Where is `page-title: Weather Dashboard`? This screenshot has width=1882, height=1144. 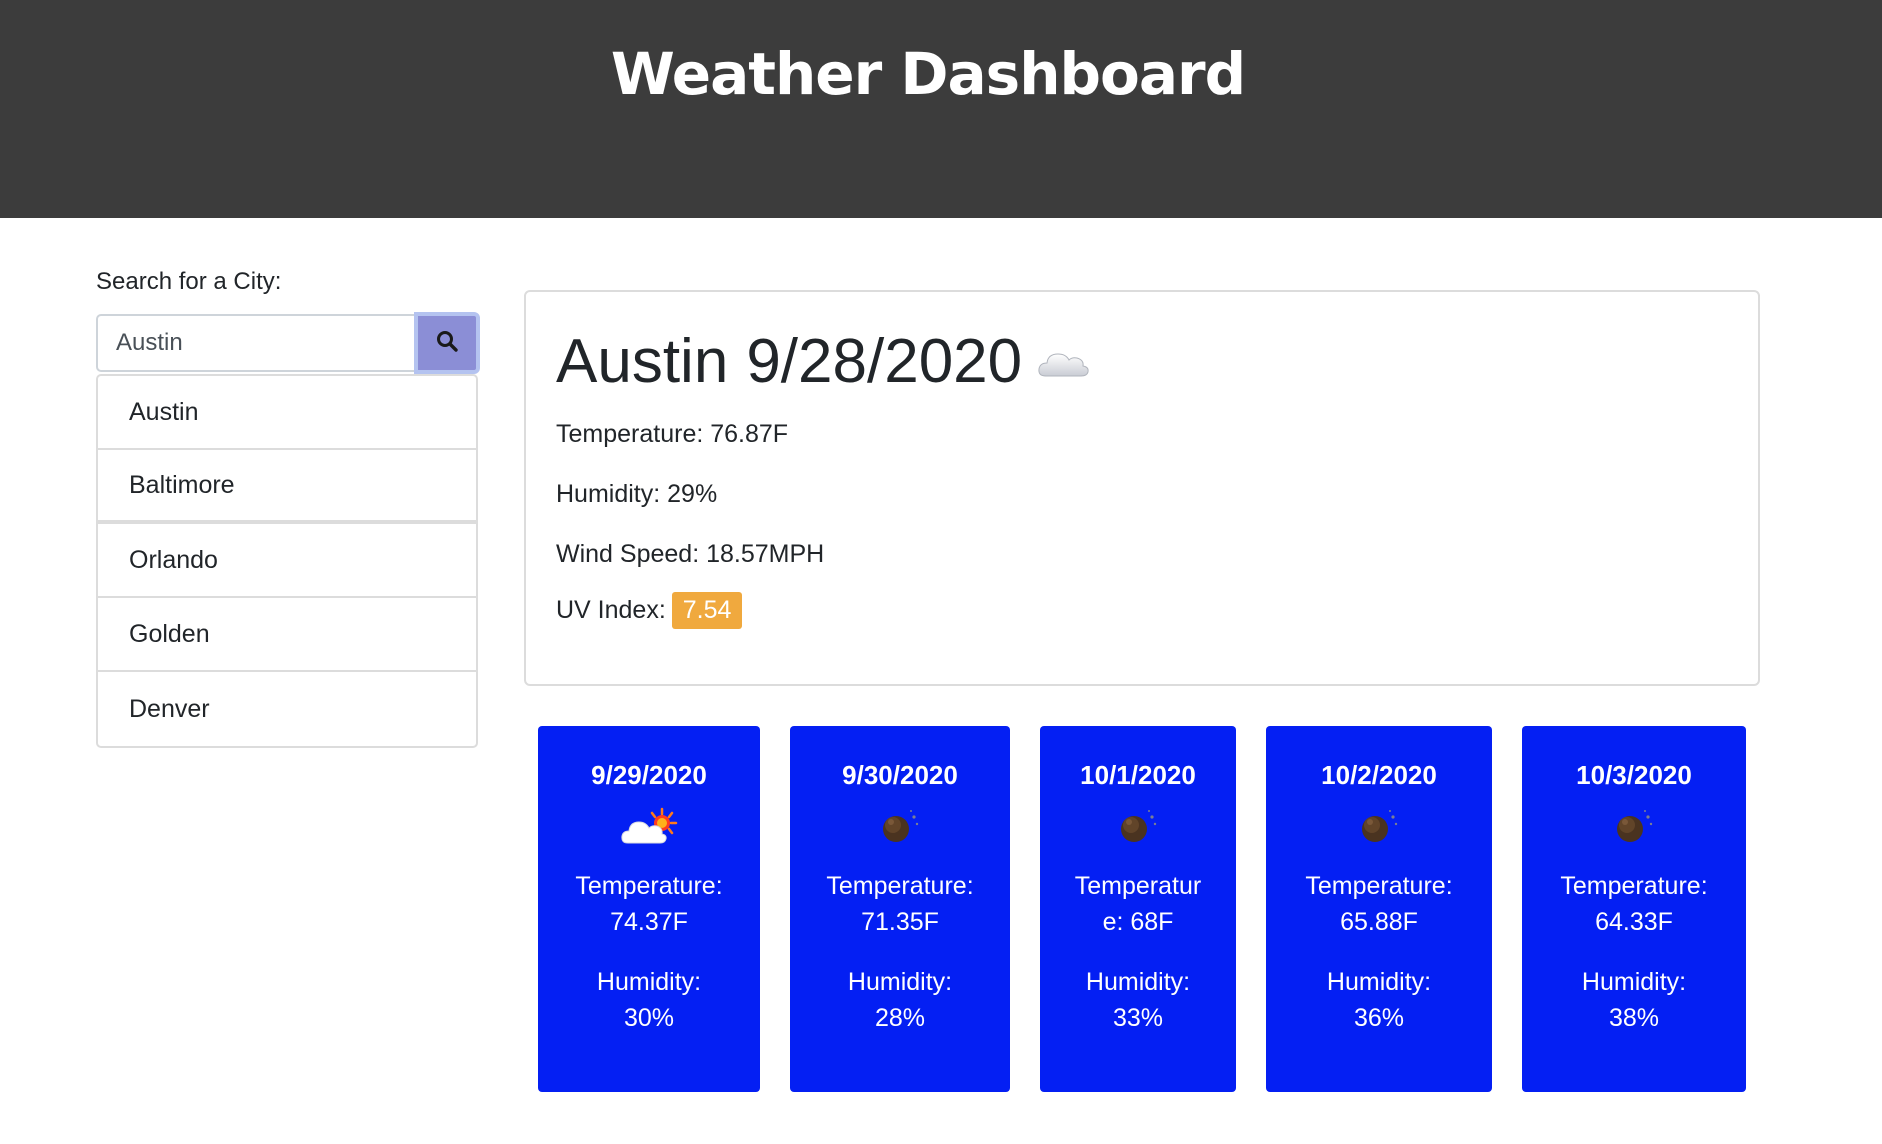
page-title: Weather Dashboard is located at coordinates (928, 74).